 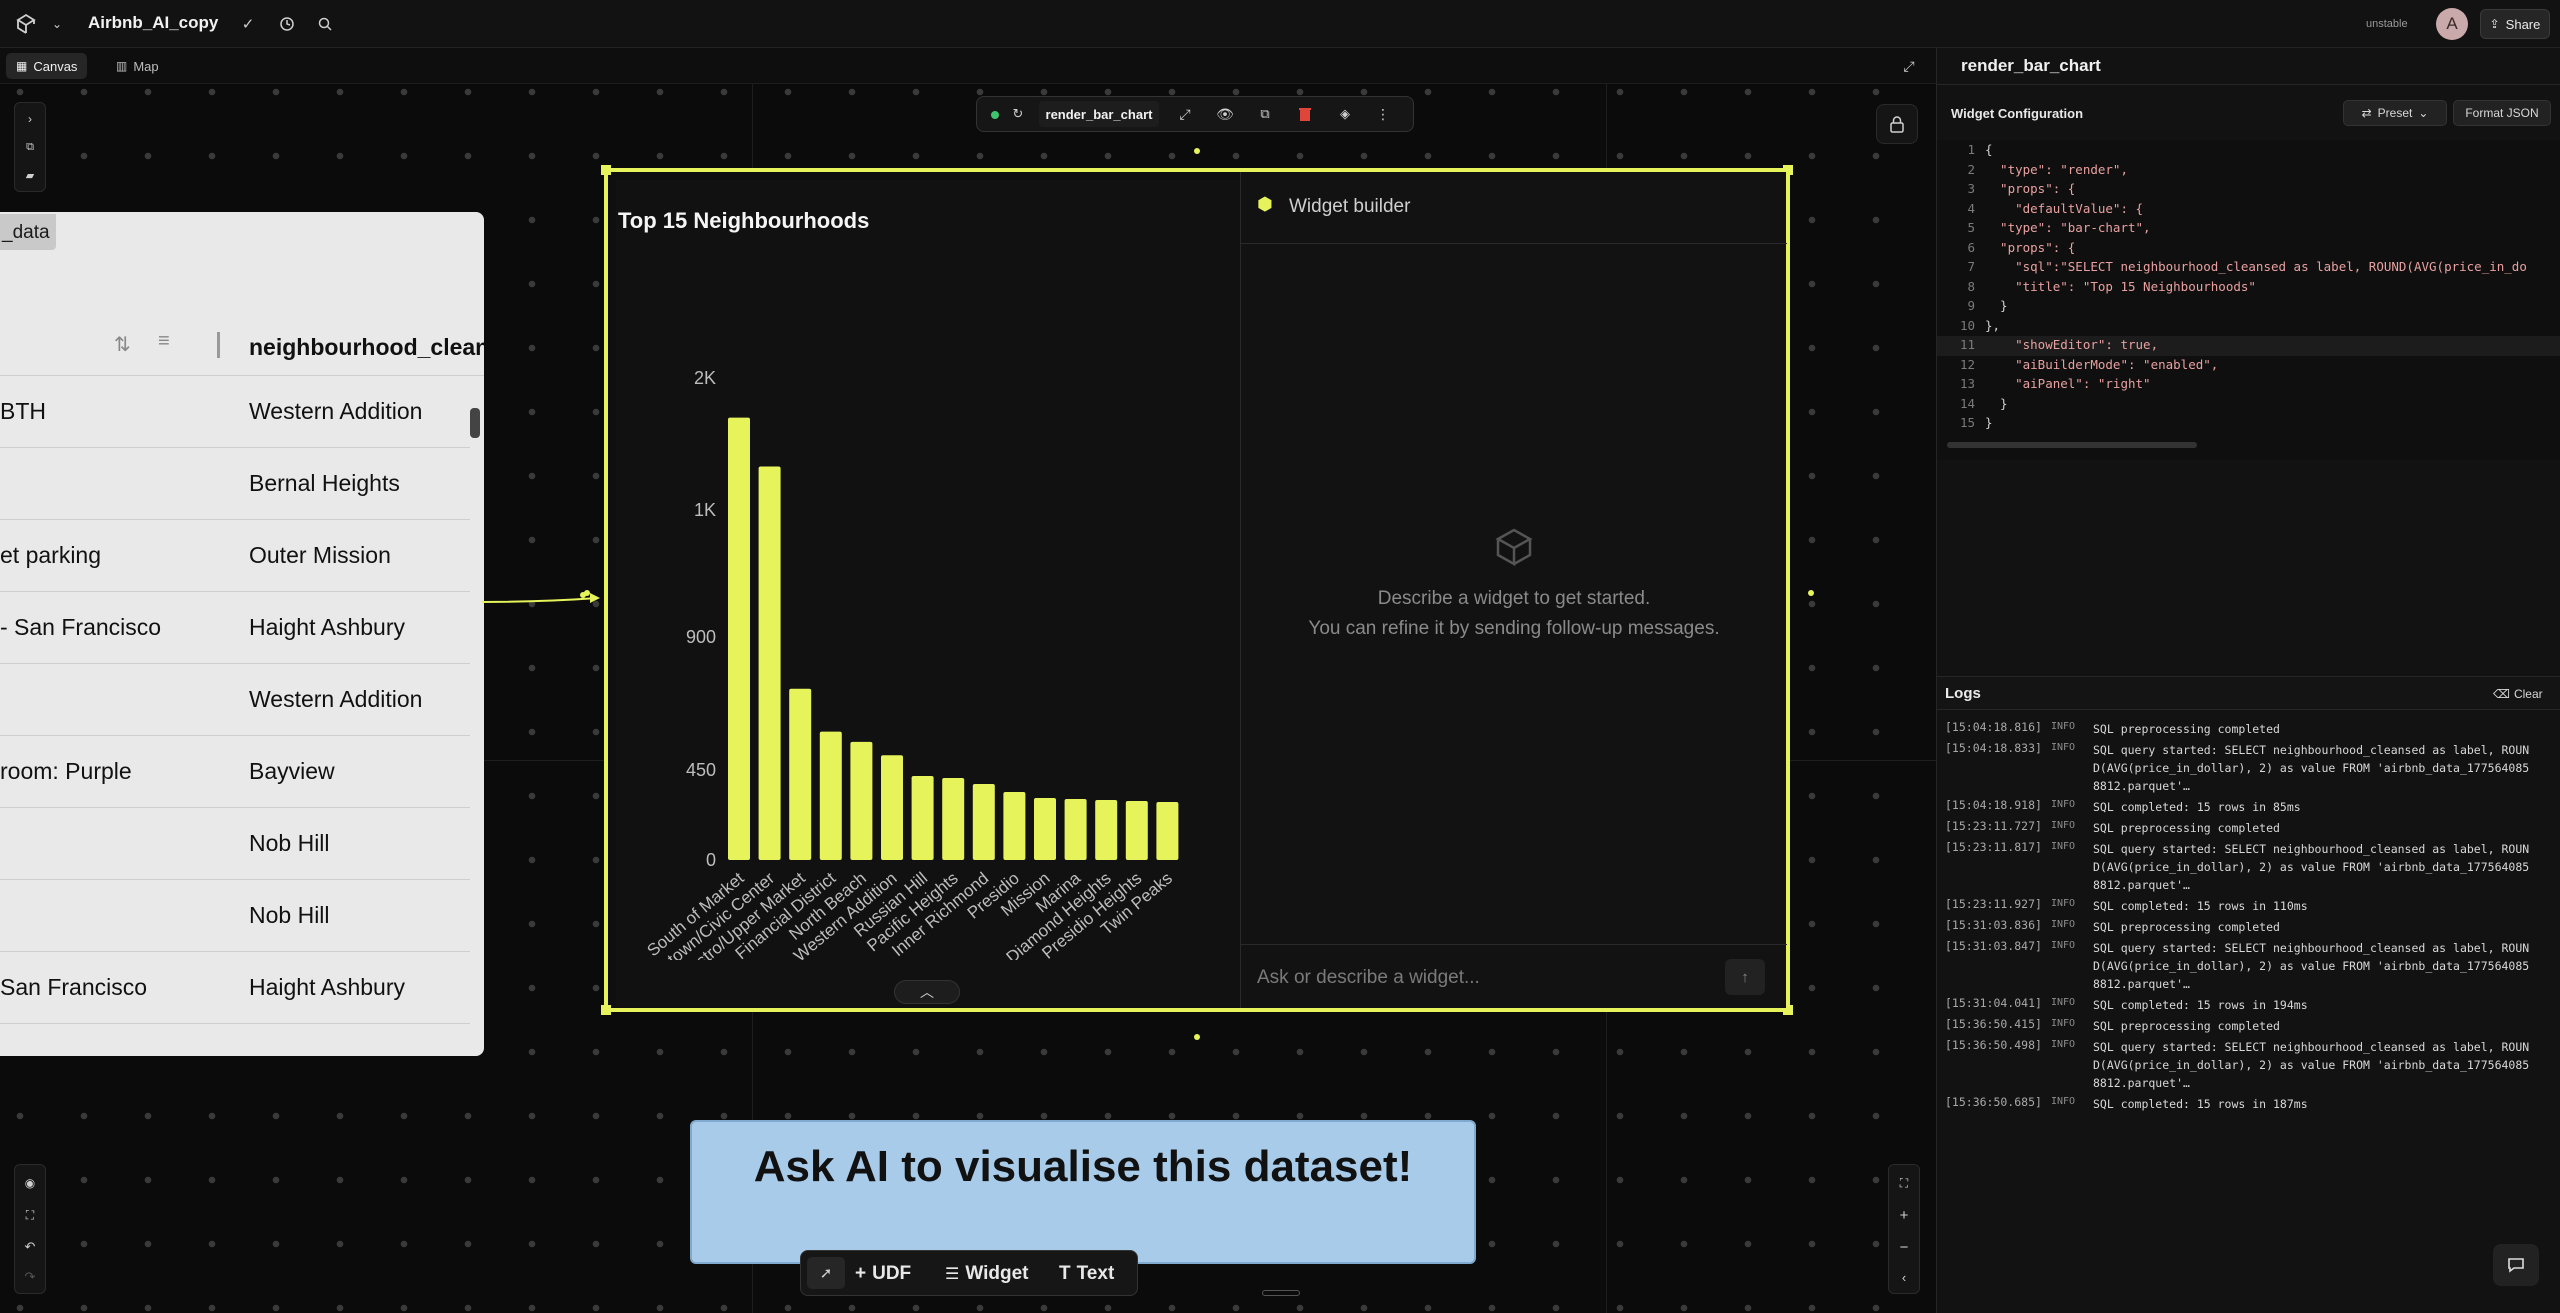 What do you see at coordinates (2072, 445) in the screenshot?
I see `editor-scrollbar` at bounding box center [2072, 445].